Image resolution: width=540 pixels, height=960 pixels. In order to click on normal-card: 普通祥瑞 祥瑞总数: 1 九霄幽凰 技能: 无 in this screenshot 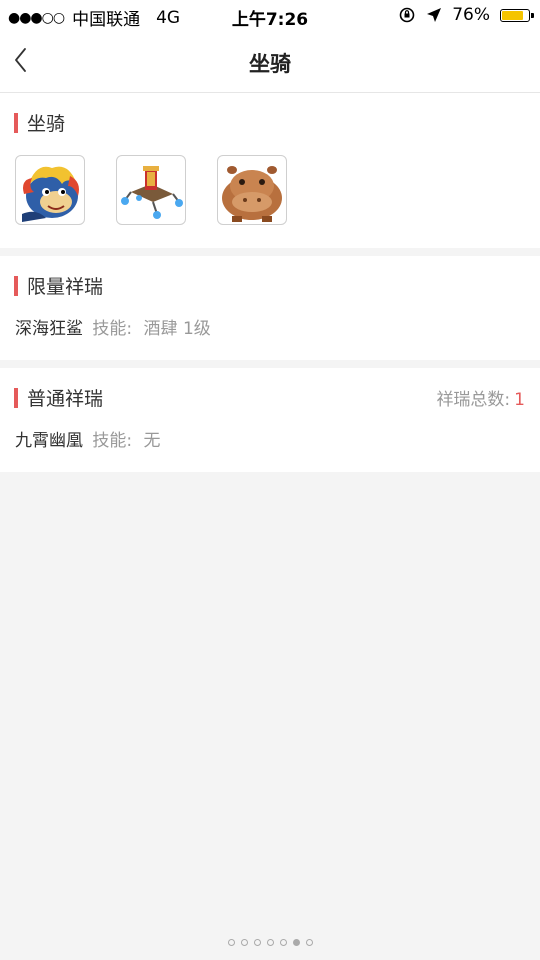, I will do `click(270, 420)`.